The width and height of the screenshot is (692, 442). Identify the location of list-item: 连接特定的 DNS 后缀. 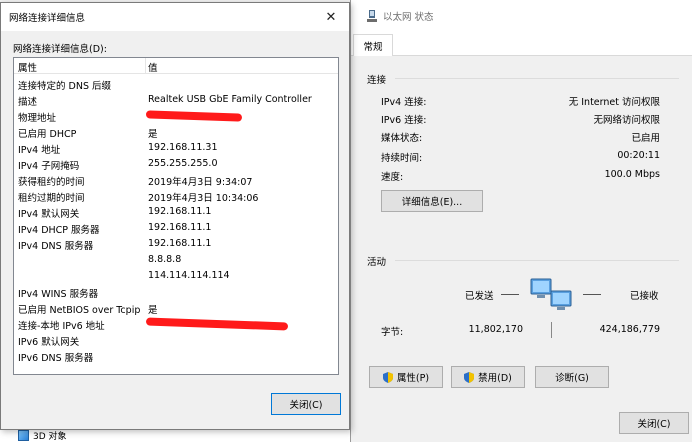
(176, 84).